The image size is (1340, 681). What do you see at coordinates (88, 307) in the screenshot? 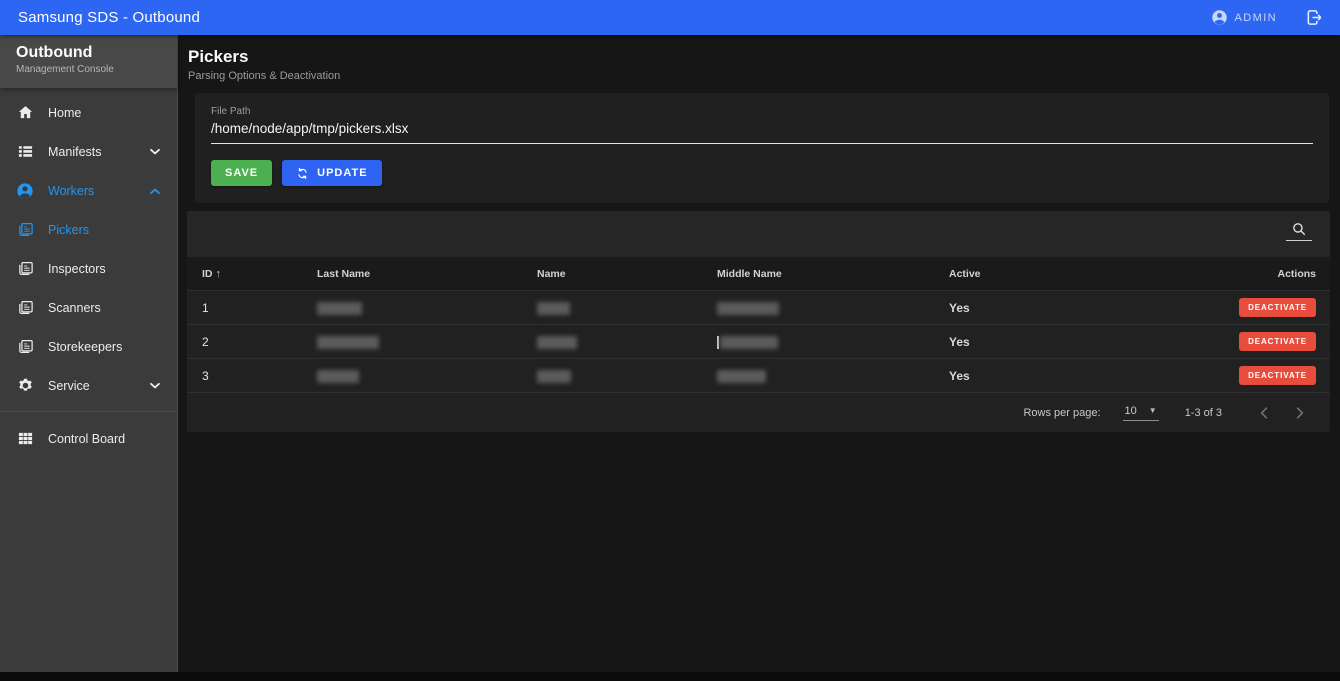
I see `sidebar-item-scanners: Scanners` at bounding box center [88, 307].